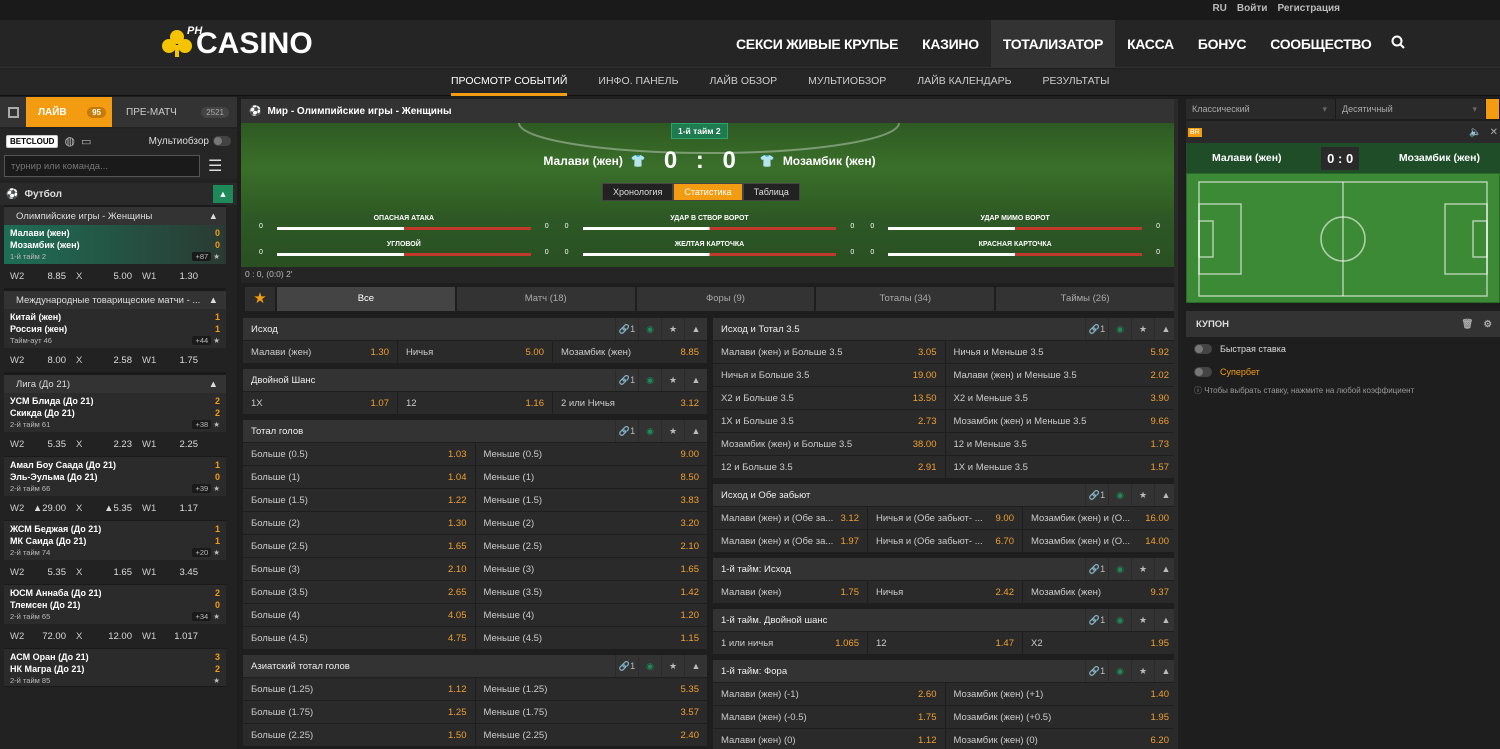 The image size is (1500, 749). Describe the element at coordinates (174, 112) in the screenshot. I see `tab-prematch: ПРЕ-МАТЧ 2521` at that location.